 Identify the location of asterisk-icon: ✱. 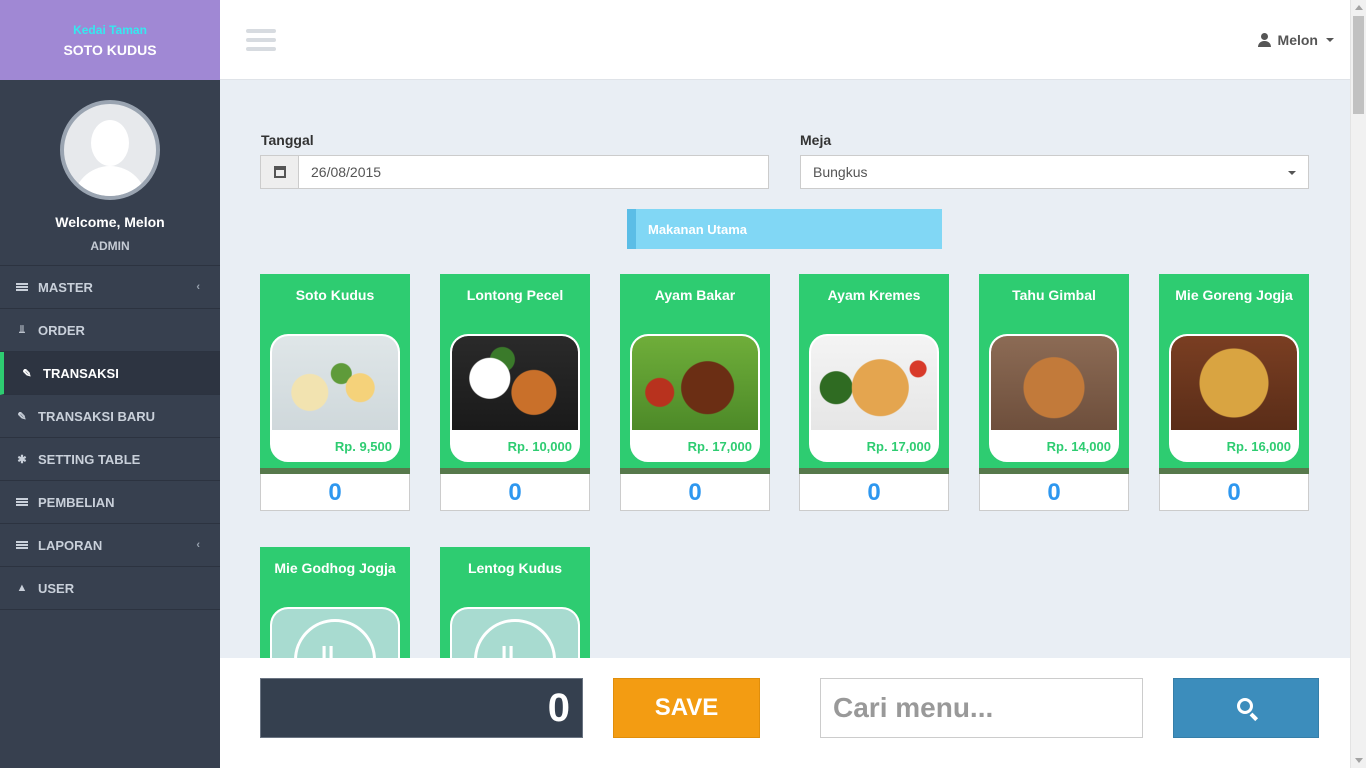
(22, 459).